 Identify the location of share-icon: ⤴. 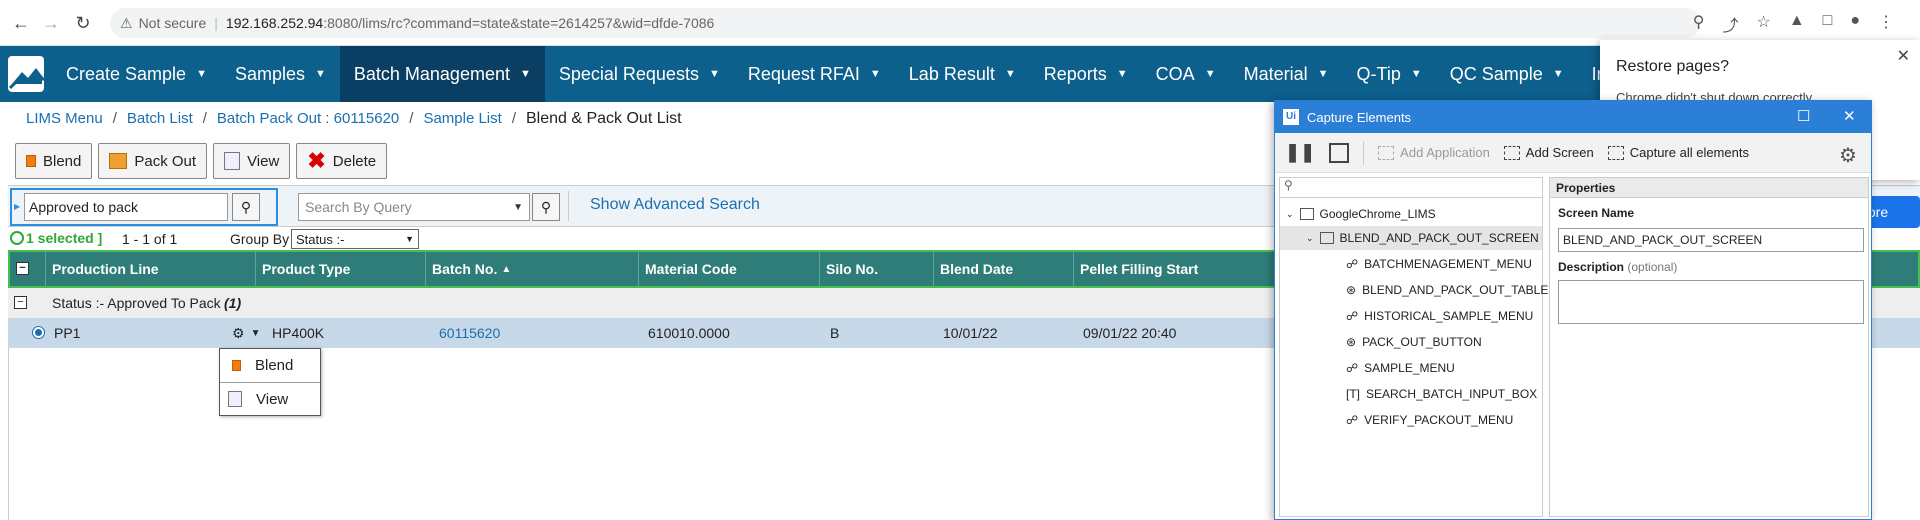
(1730, 24).